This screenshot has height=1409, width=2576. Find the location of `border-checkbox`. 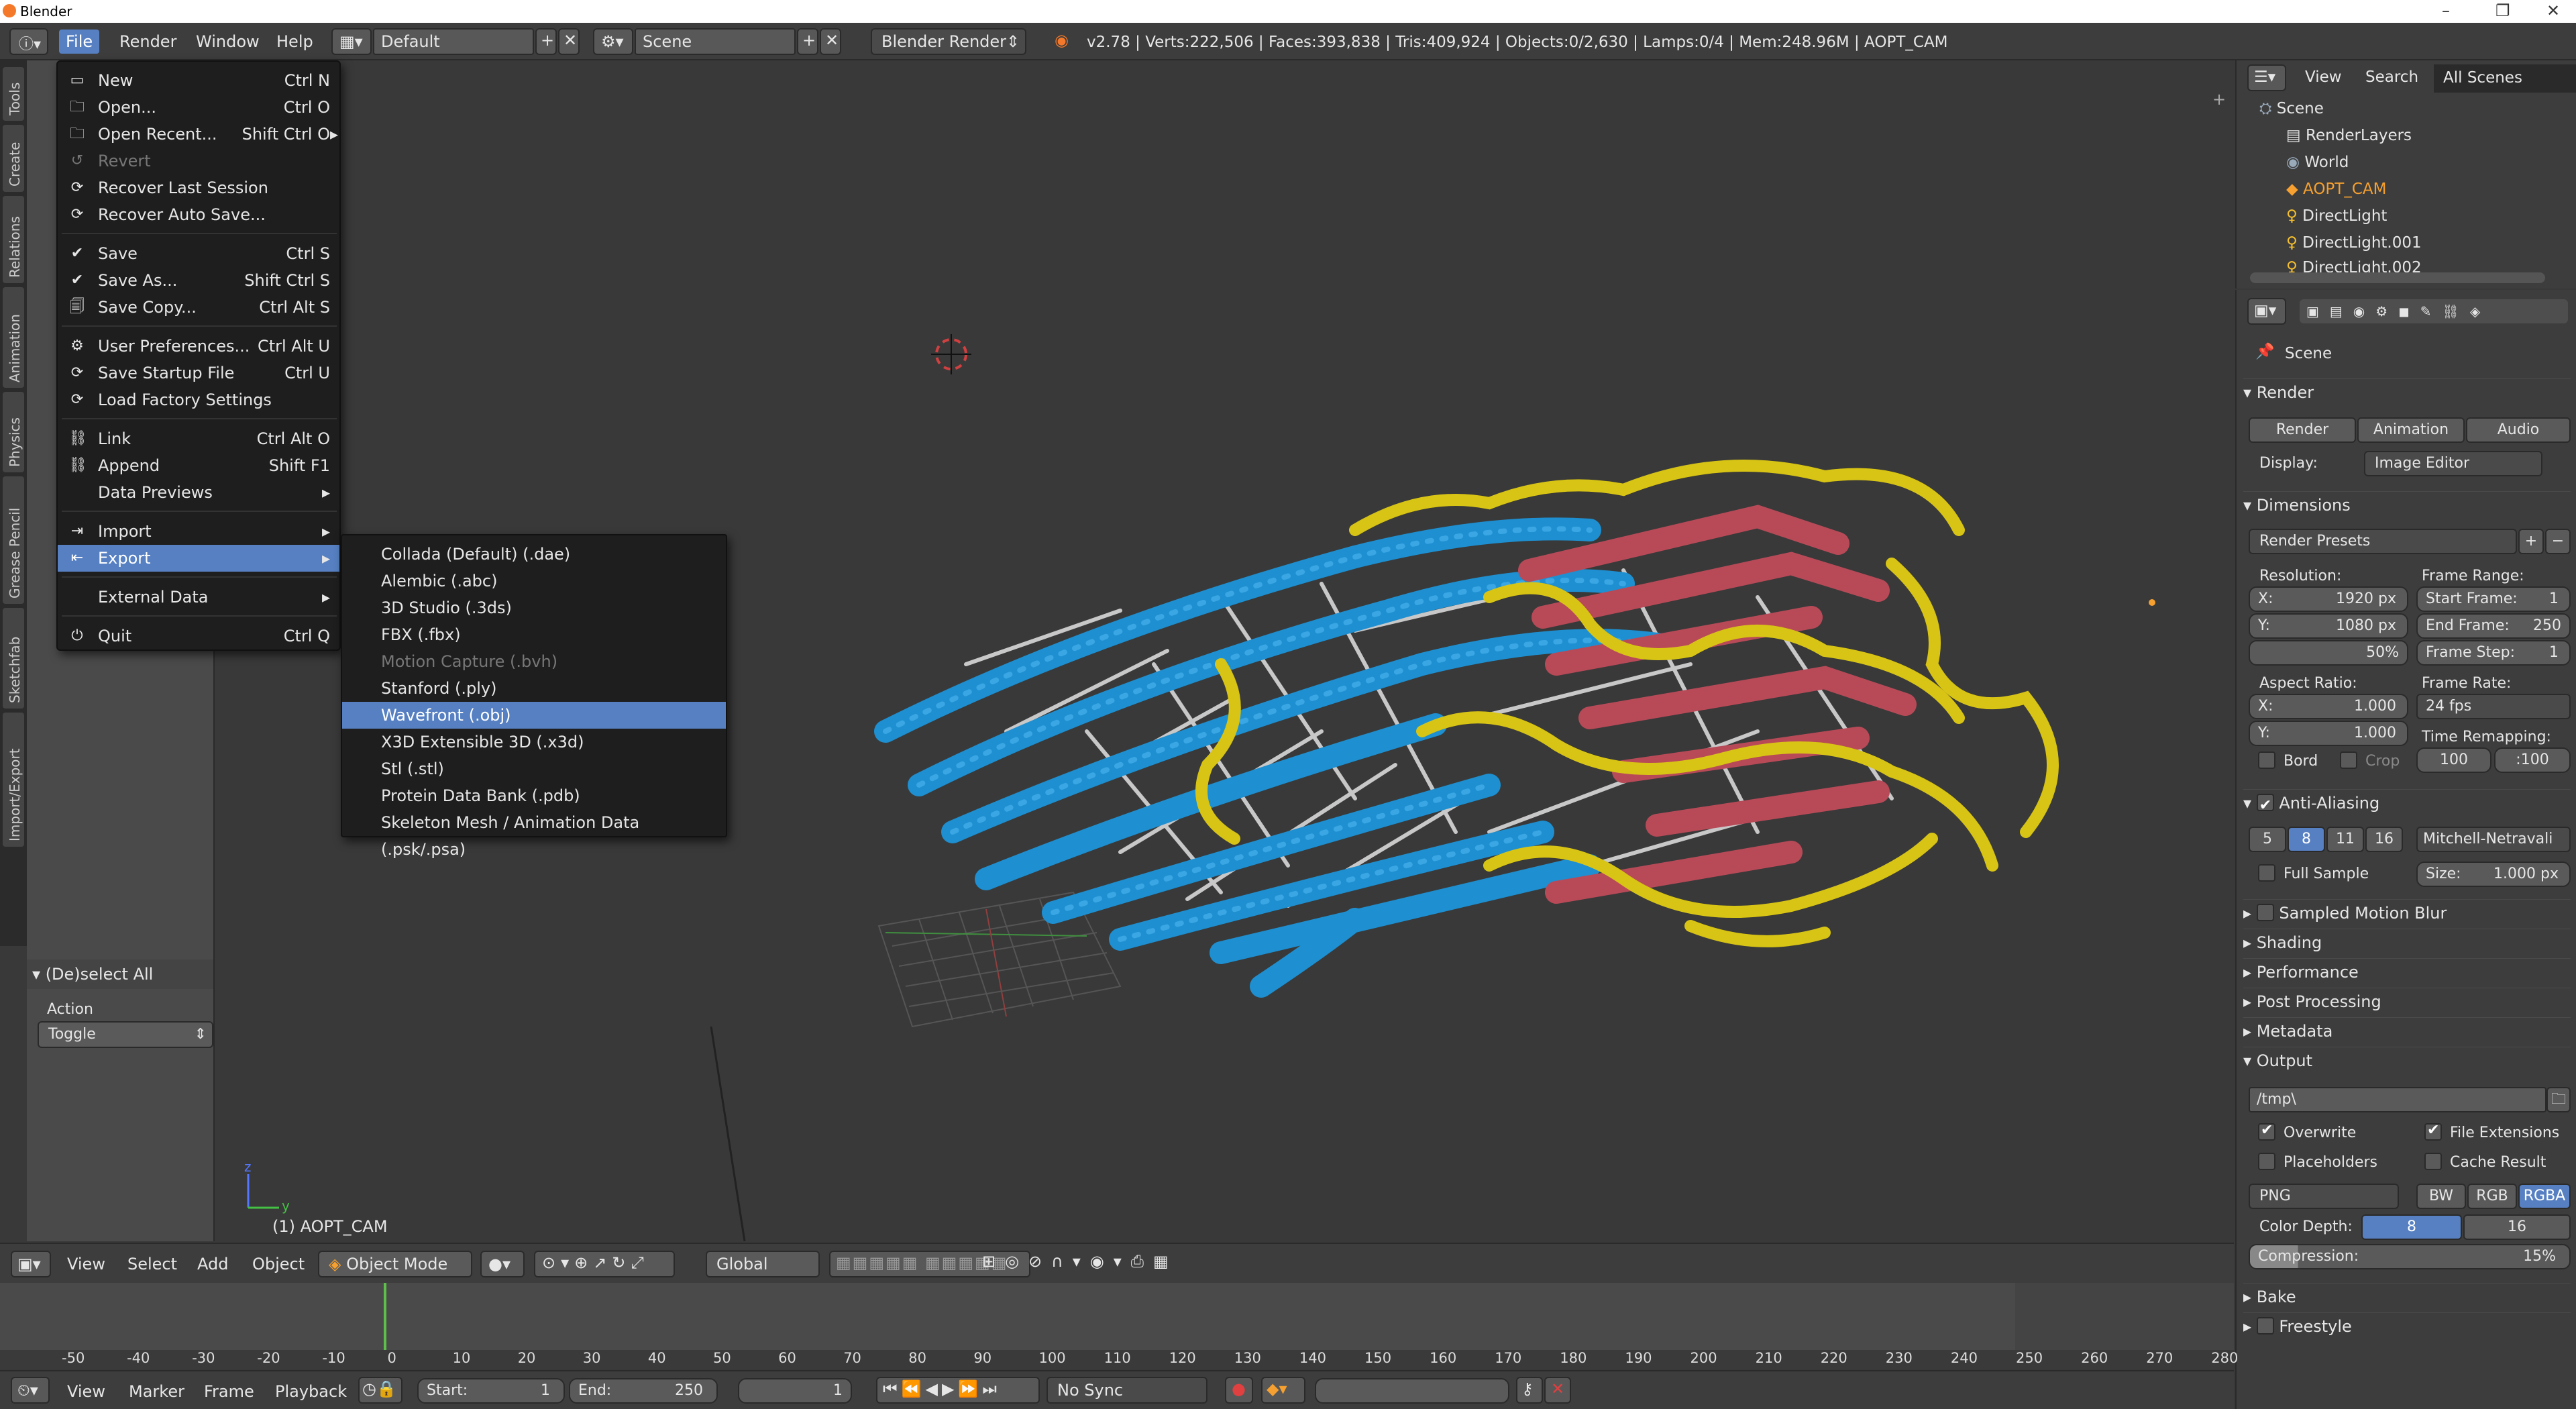

border-checkbox is located at coordinates (2266, 760).